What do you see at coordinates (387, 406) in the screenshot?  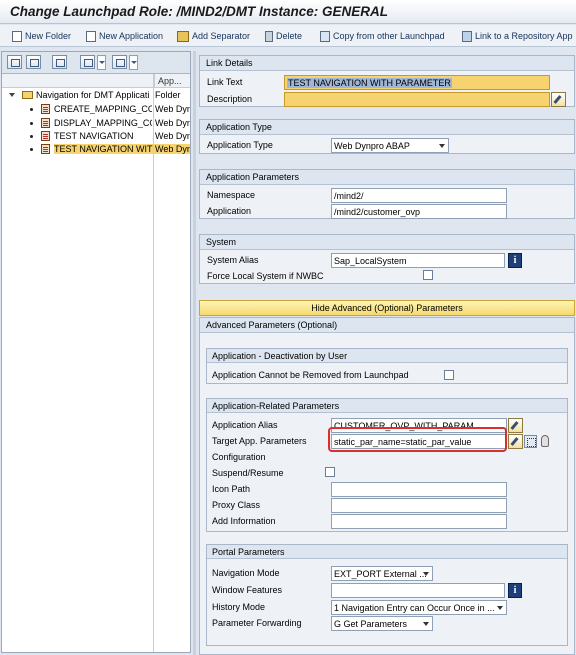 I see `application-related-header: Application-Related Parameters` at bounding box center [387, 406].